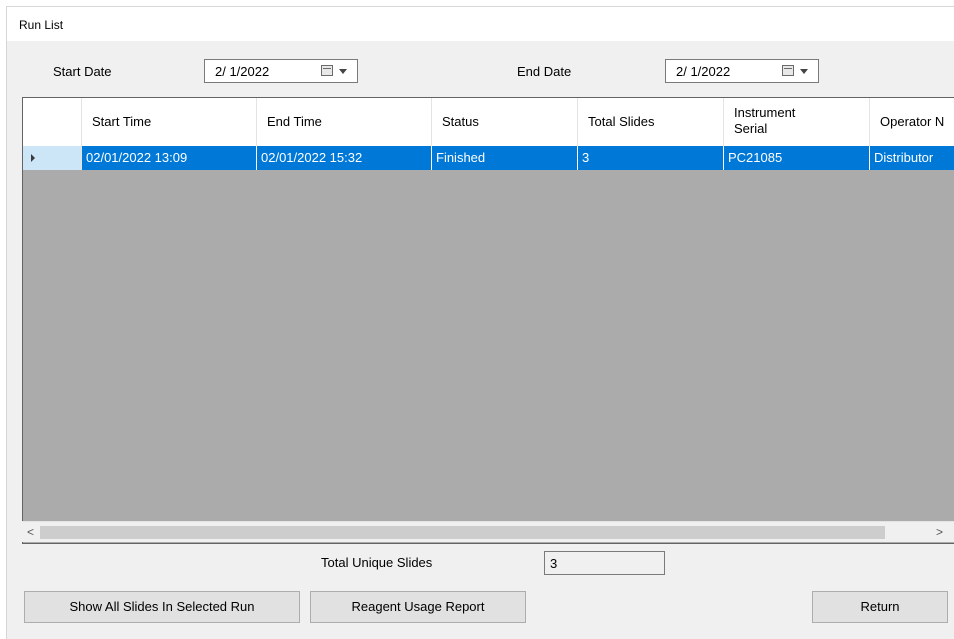  I want to click on cell-start-time: 02/01/2022 13:09, so click(169, 158).